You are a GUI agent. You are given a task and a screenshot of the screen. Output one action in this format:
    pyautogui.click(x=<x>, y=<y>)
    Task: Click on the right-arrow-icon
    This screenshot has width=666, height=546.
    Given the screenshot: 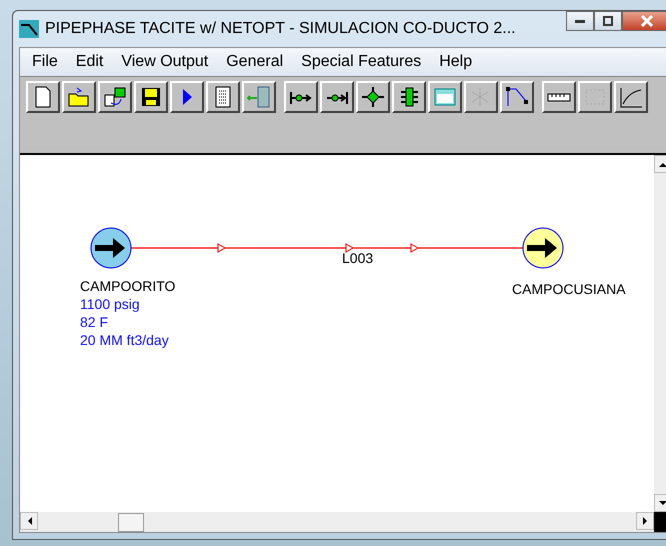 What is the action you would take?
    pyautogui.click(x=645, y=521)
    